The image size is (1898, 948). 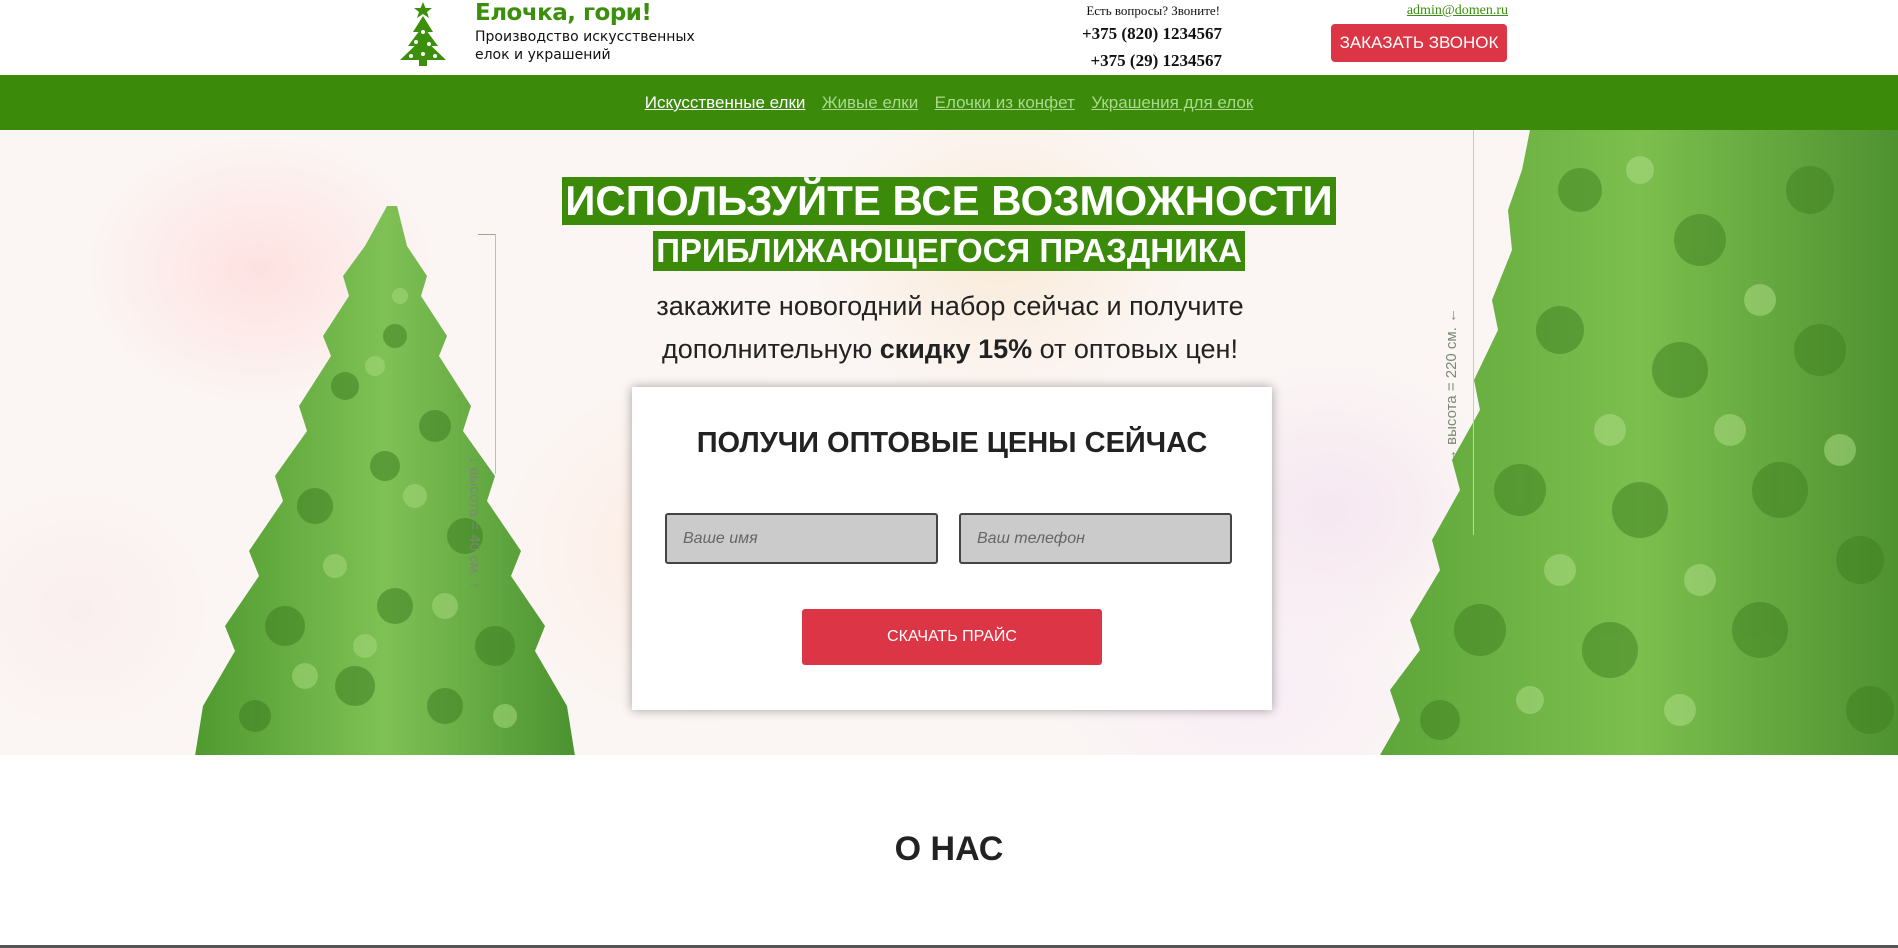 I want to click on headline-line: ИСПОЛЬЗУЙТЕ ВСЕ ВОЗМОЖНОСТИ, so click(x=949, y=201).